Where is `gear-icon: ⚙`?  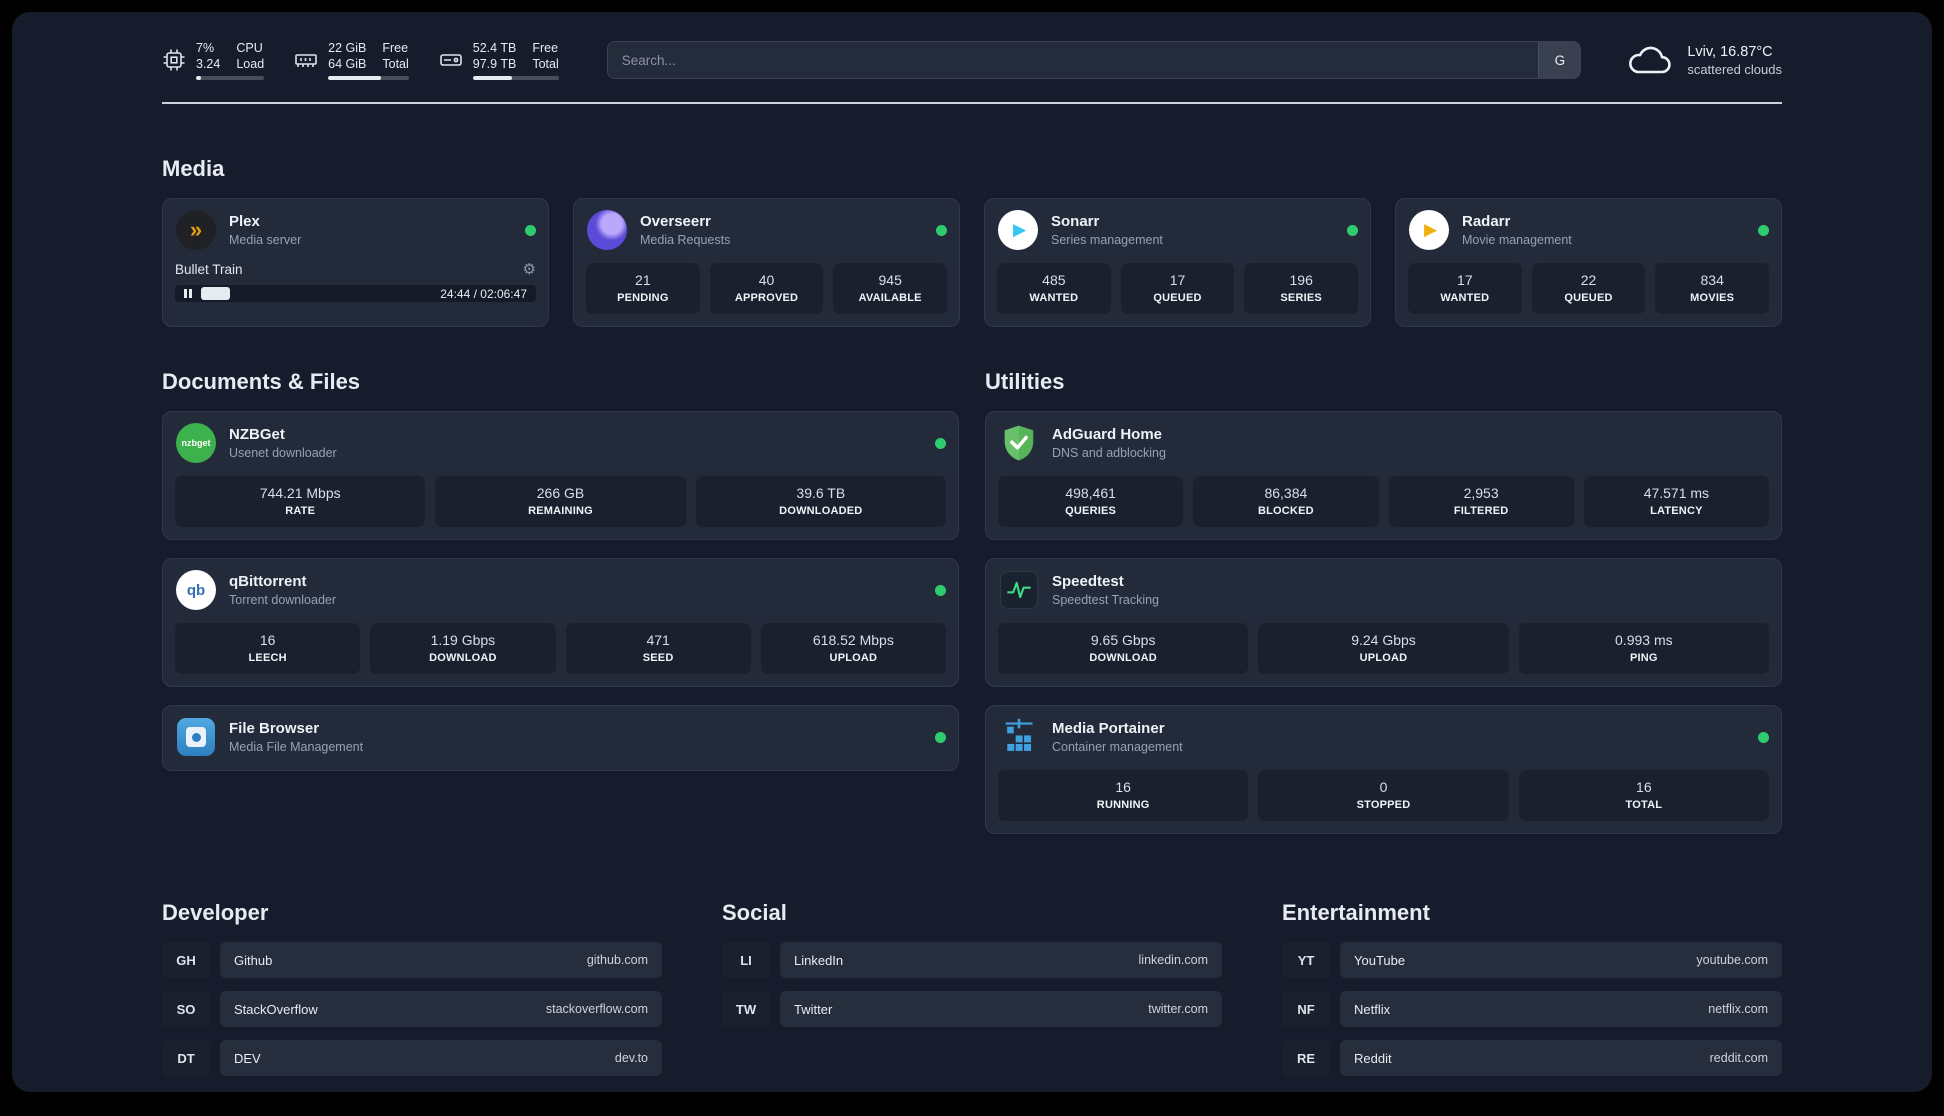 gear-icon: ⚙ is located at coordinates (529, 269).